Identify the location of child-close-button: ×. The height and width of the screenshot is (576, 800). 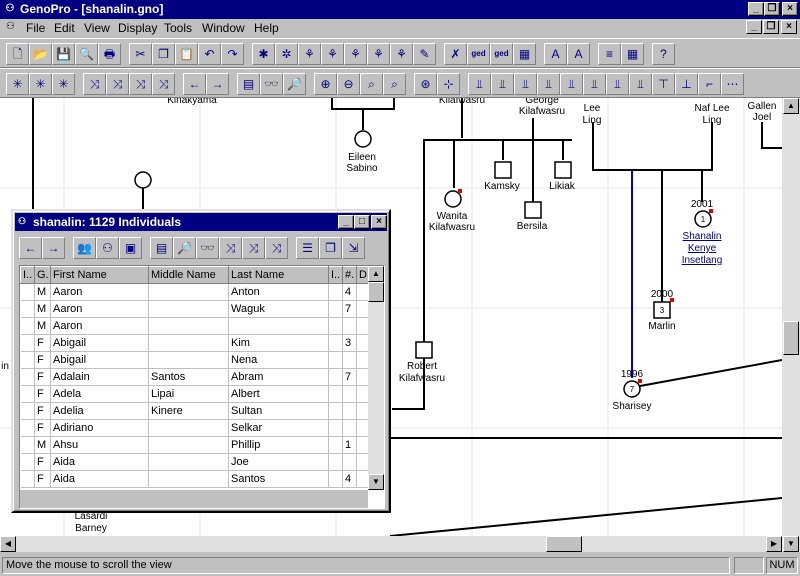
(379, 222).